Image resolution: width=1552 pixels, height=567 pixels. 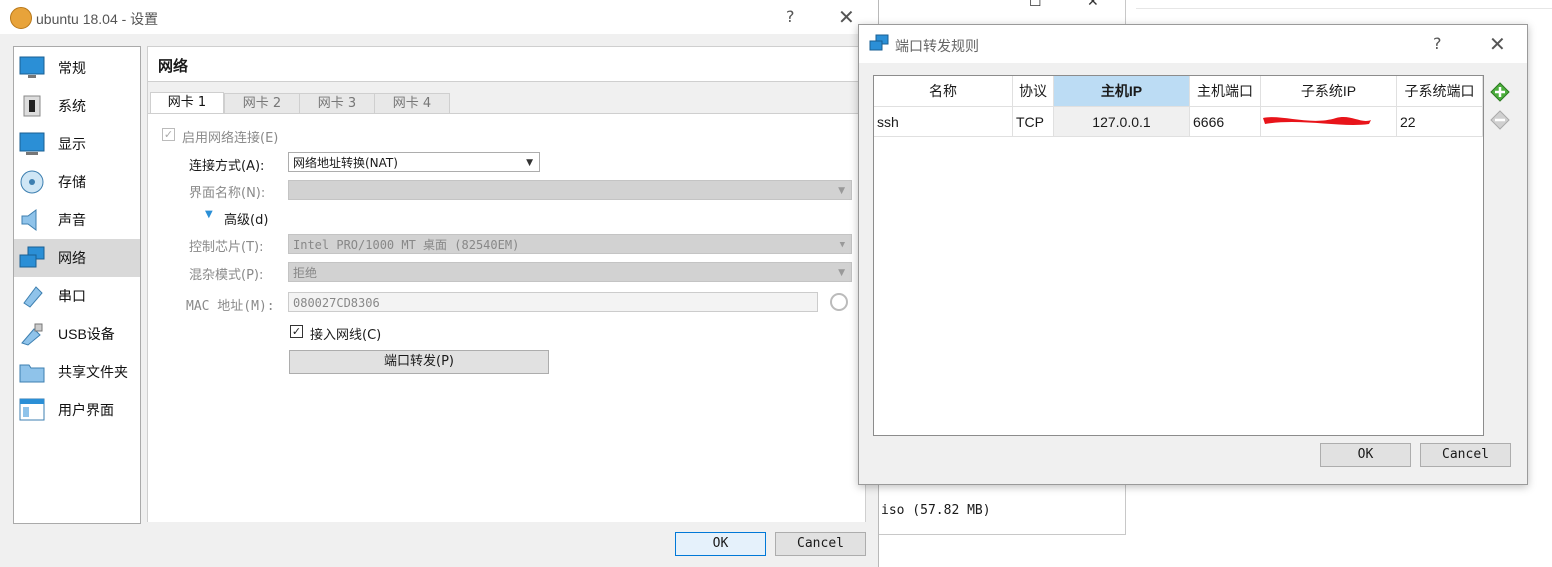 I want to click on adapter-type-value: Intel PRO/1000 MT 桌面 (82540EM), so click(x=406, y=245).